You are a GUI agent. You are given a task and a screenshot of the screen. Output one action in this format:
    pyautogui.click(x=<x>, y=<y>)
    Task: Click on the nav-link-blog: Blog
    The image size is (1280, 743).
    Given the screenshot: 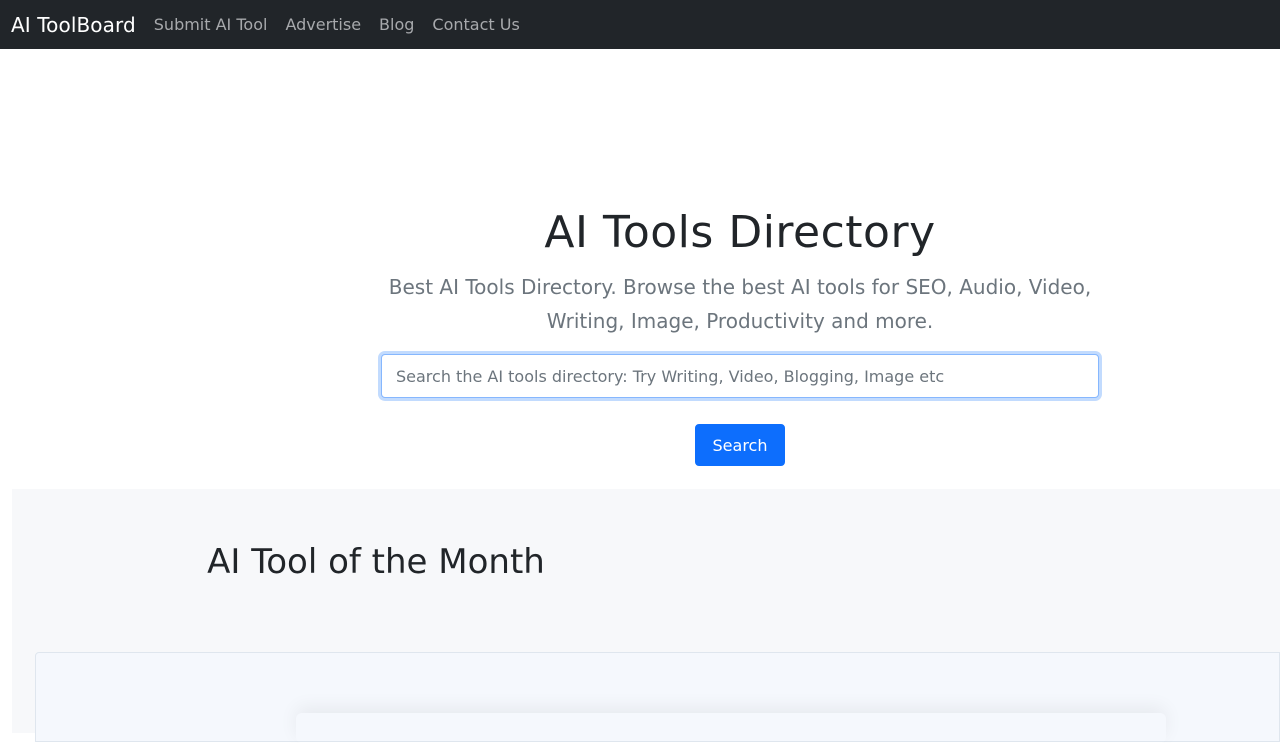 What is the action you would take?
    pyautogui.click(x=396, y=24)
    